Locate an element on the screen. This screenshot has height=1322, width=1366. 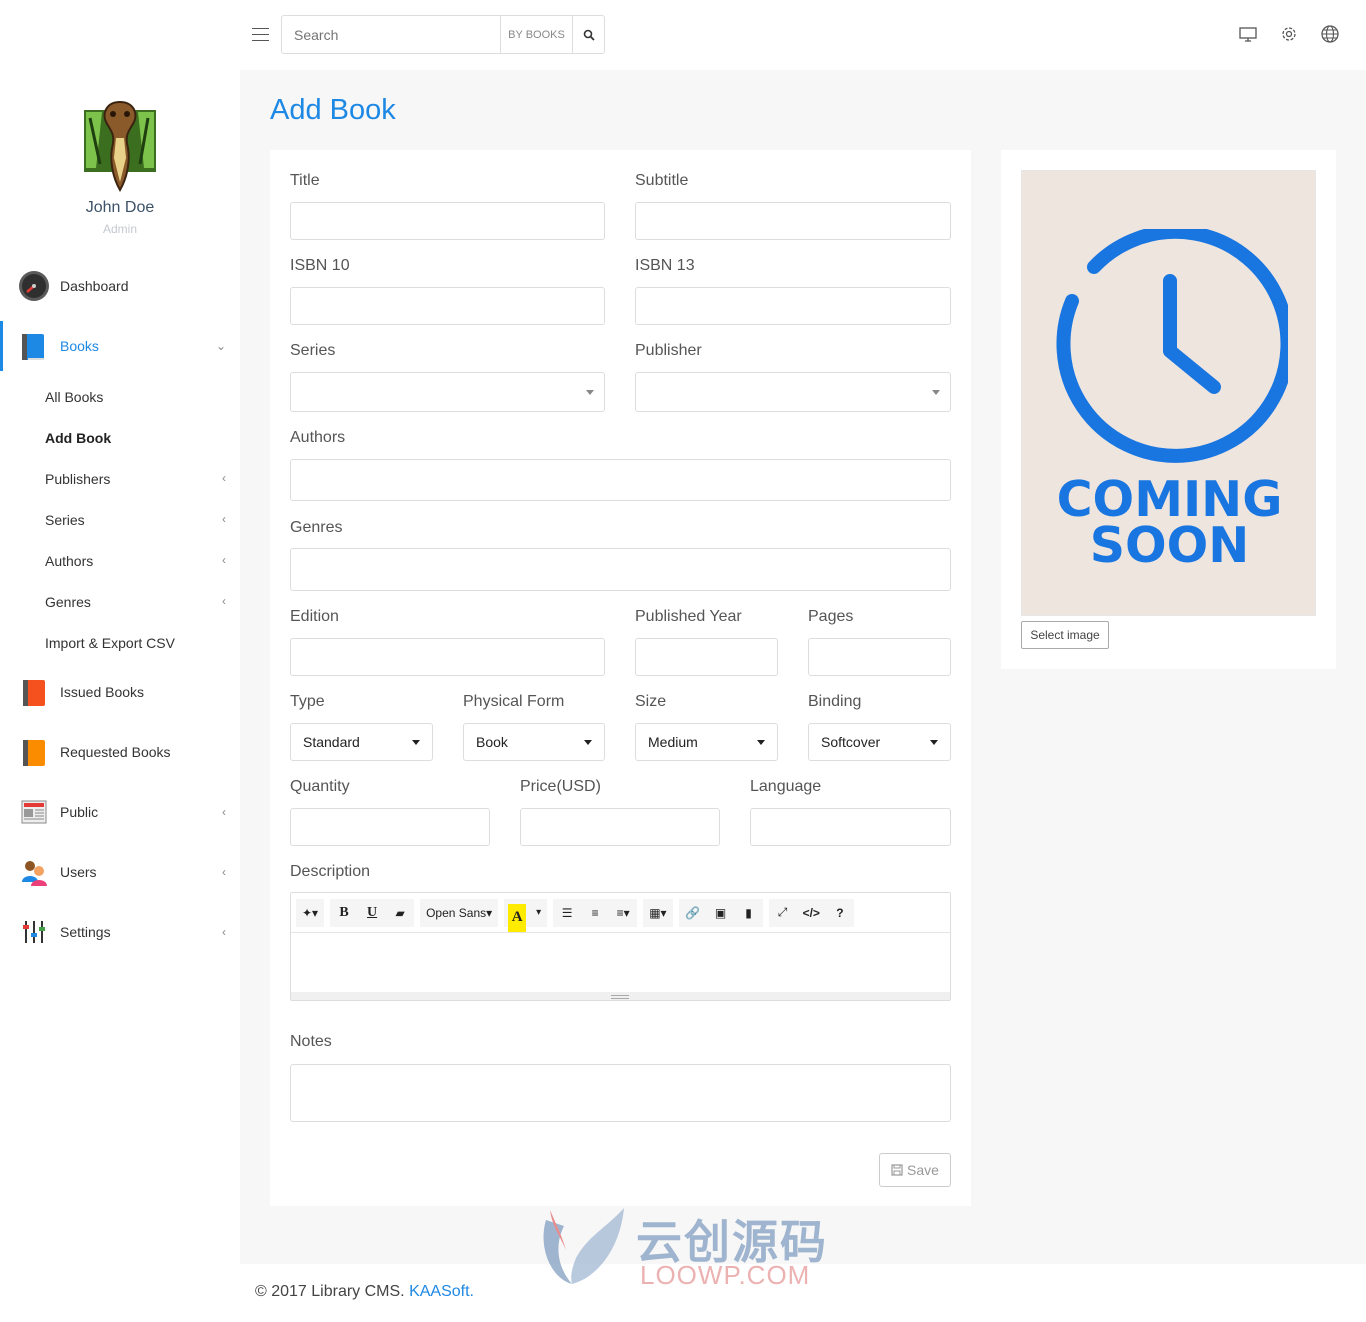
search-input is located at coordinates (391, 34).